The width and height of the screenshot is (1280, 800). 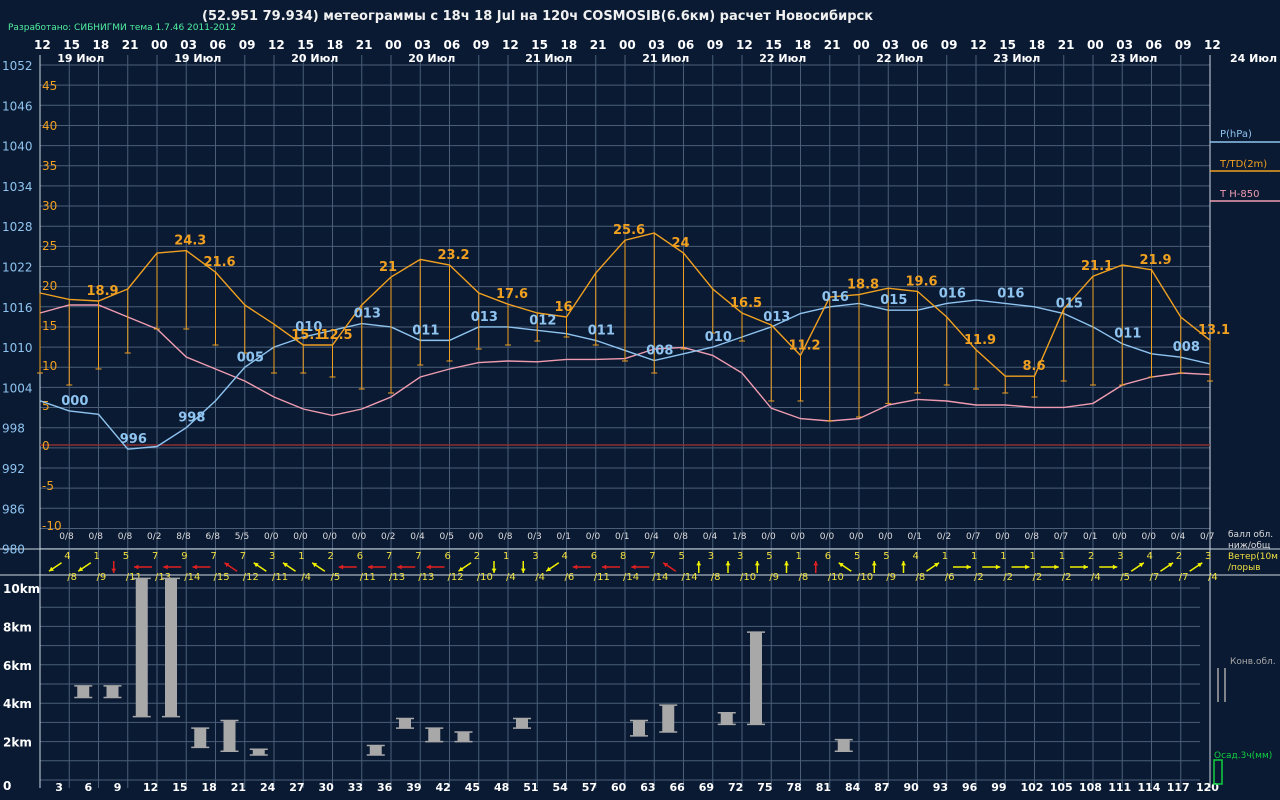 What do you see at coordinates (59, 787) in the screenshot?
I see `bottom-hour-label: 3` at bounding box center [59, 787].